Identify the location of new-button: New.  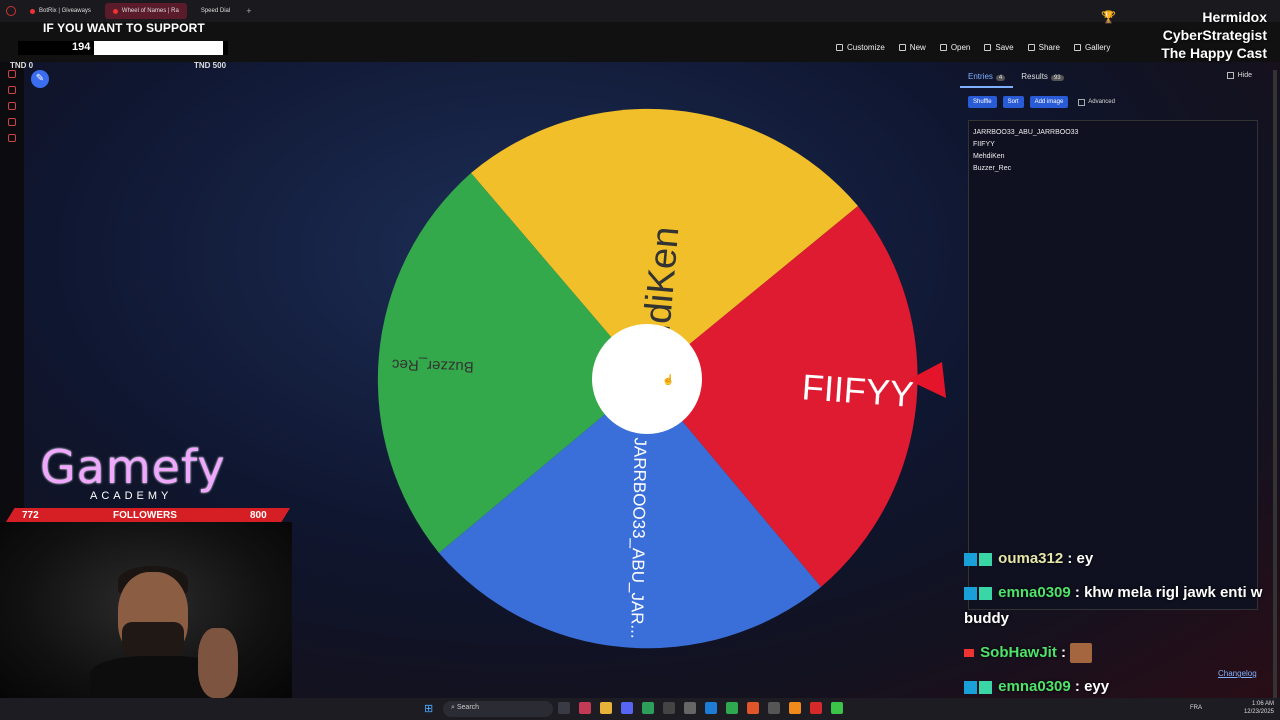
(912, 47).